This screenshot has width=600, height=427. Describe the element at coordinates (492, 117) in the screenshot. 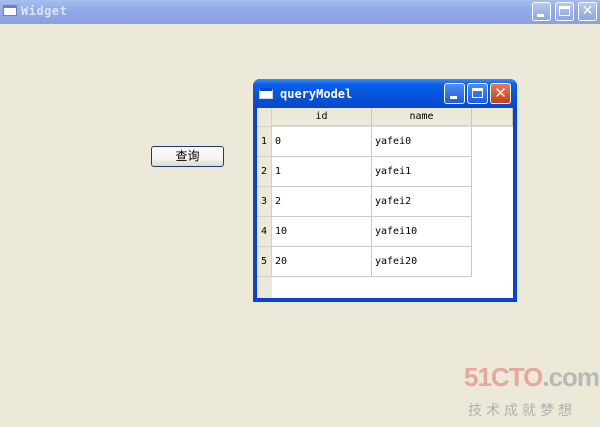

I see `column-header-filler` at that location.